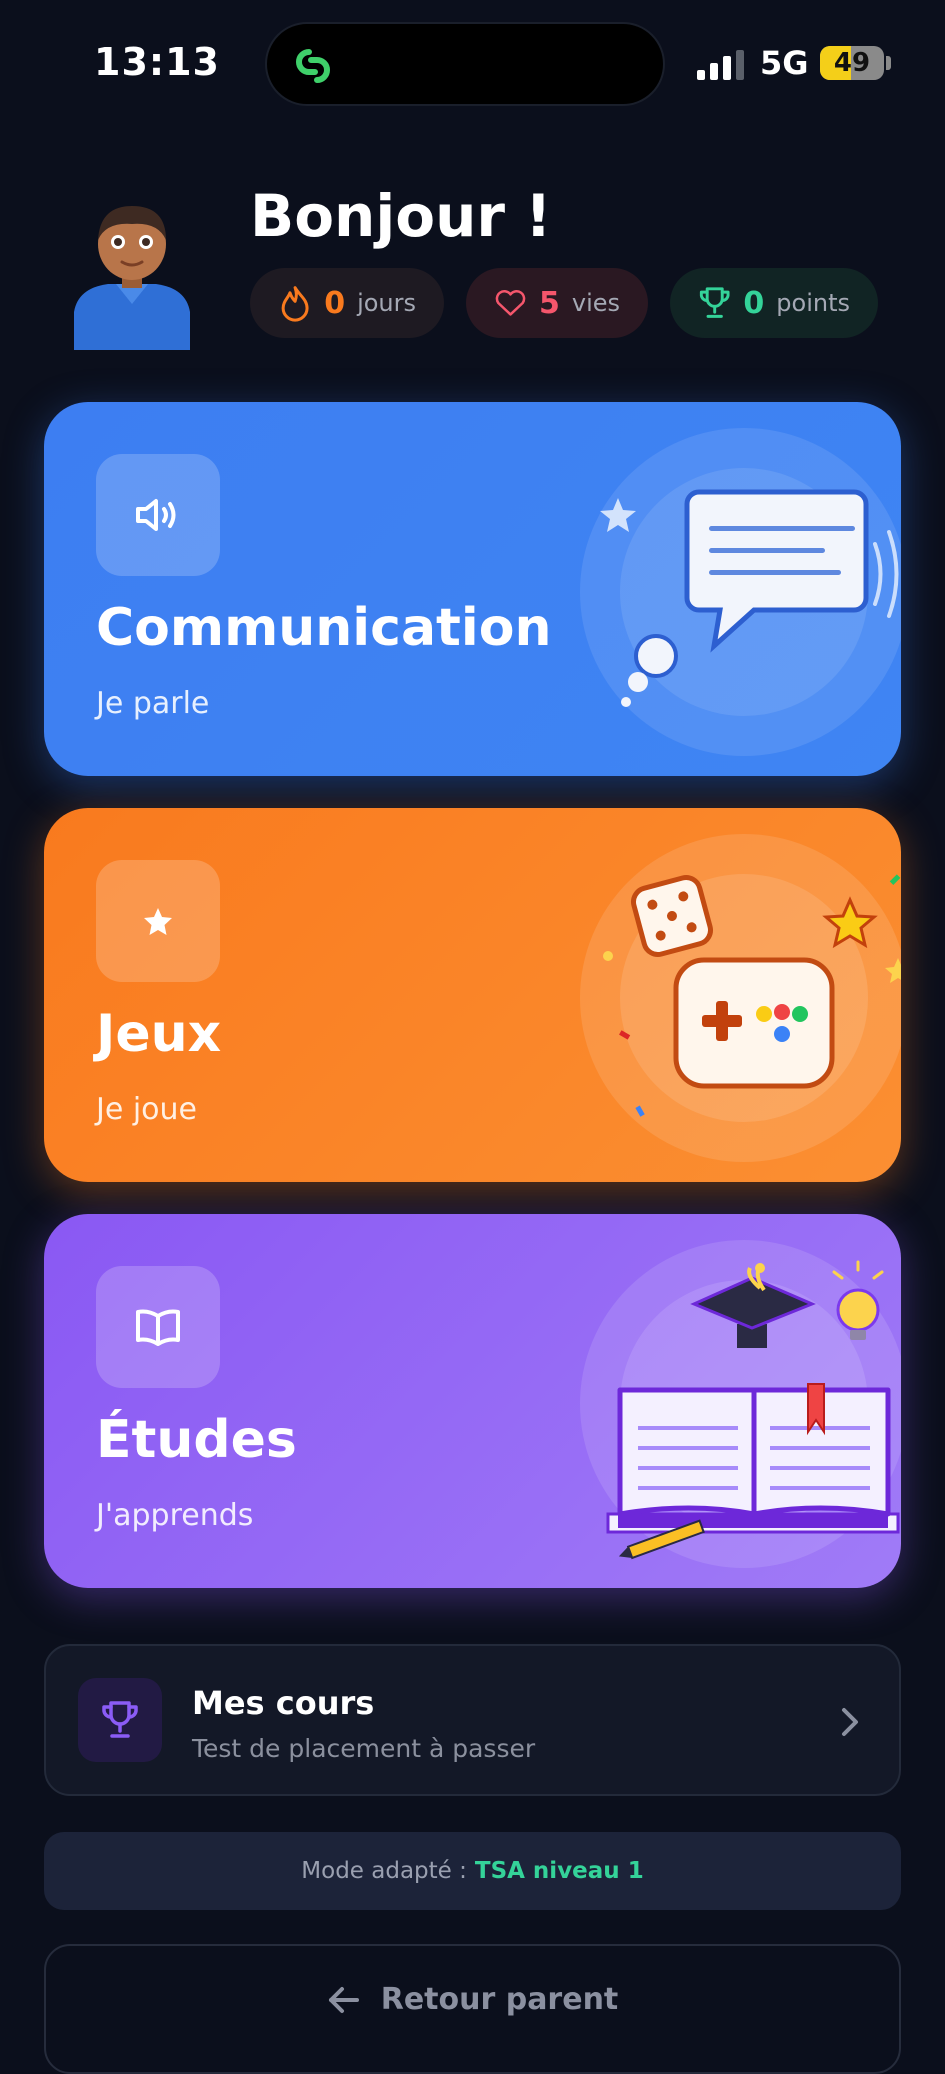 The height and width of the screenshot is (2074, 945). What do you see at coordinates (283, 1703) in the screenshot?
I see `courses-title: Mes cours` at bounding box center [283, 1703].